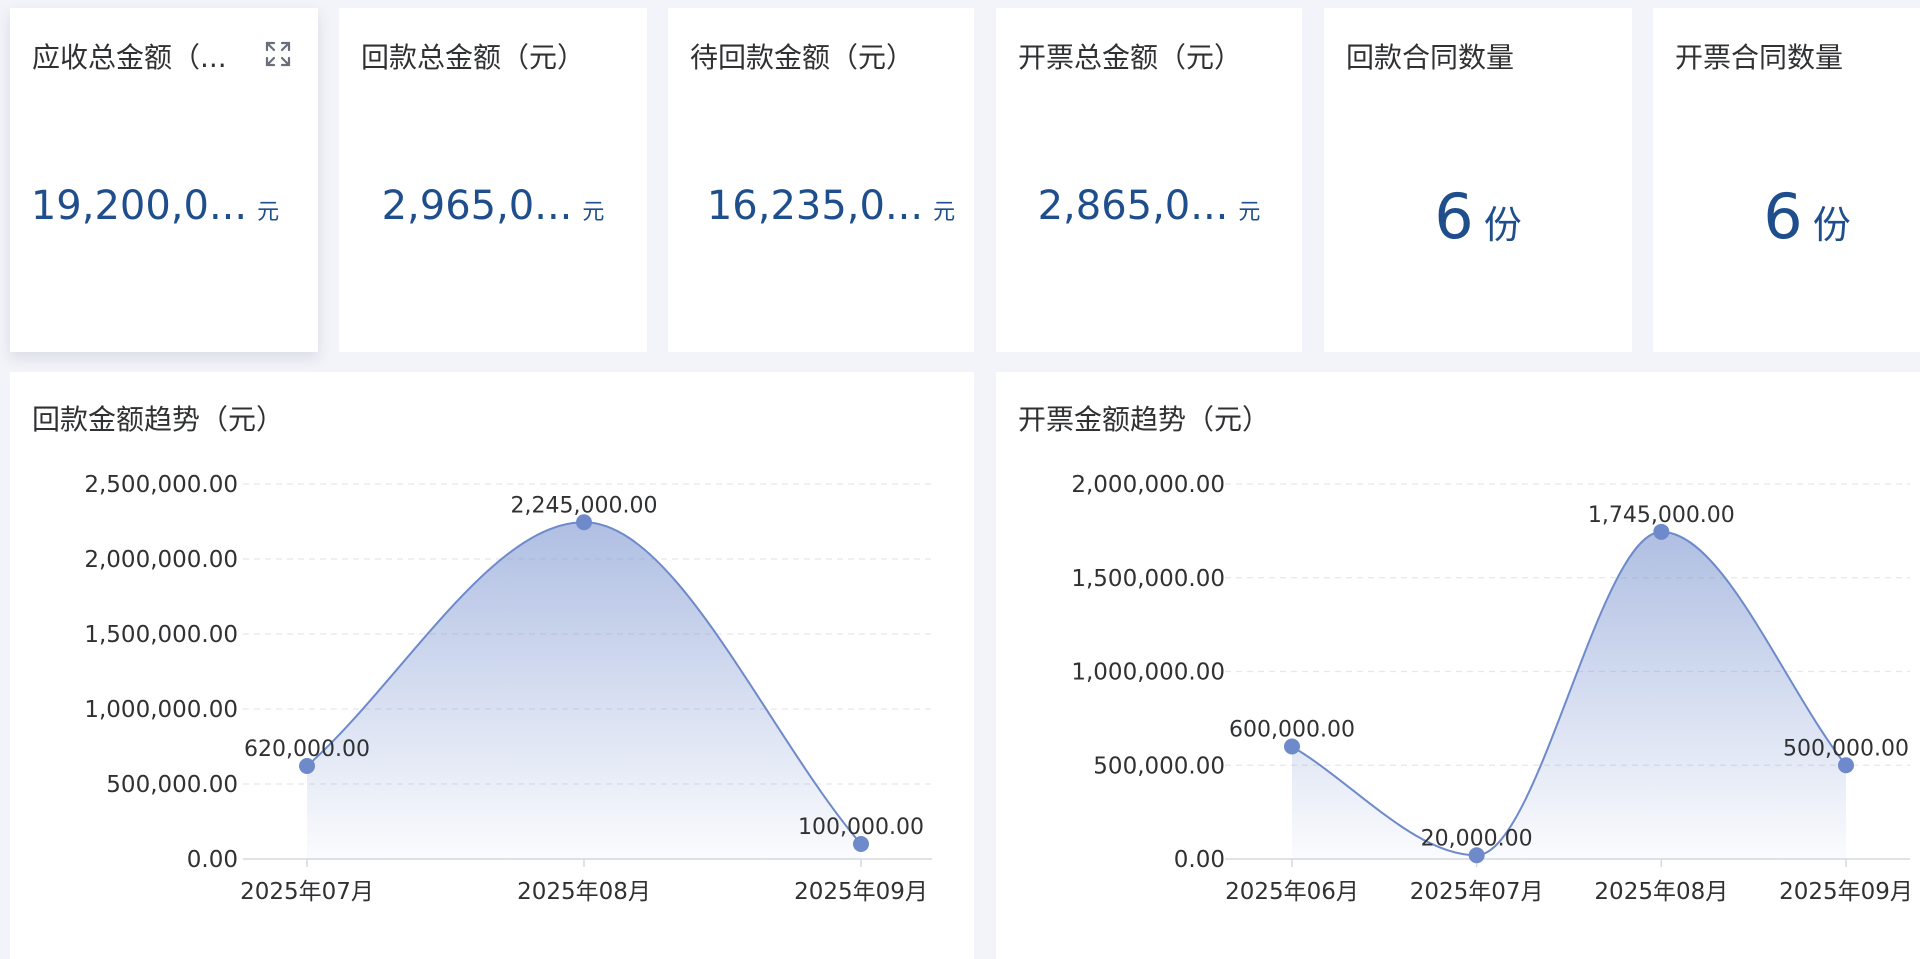  I want to click on kpi-card-invoice-contract-count: 开票合同数量 6份, so click(1786, 180).